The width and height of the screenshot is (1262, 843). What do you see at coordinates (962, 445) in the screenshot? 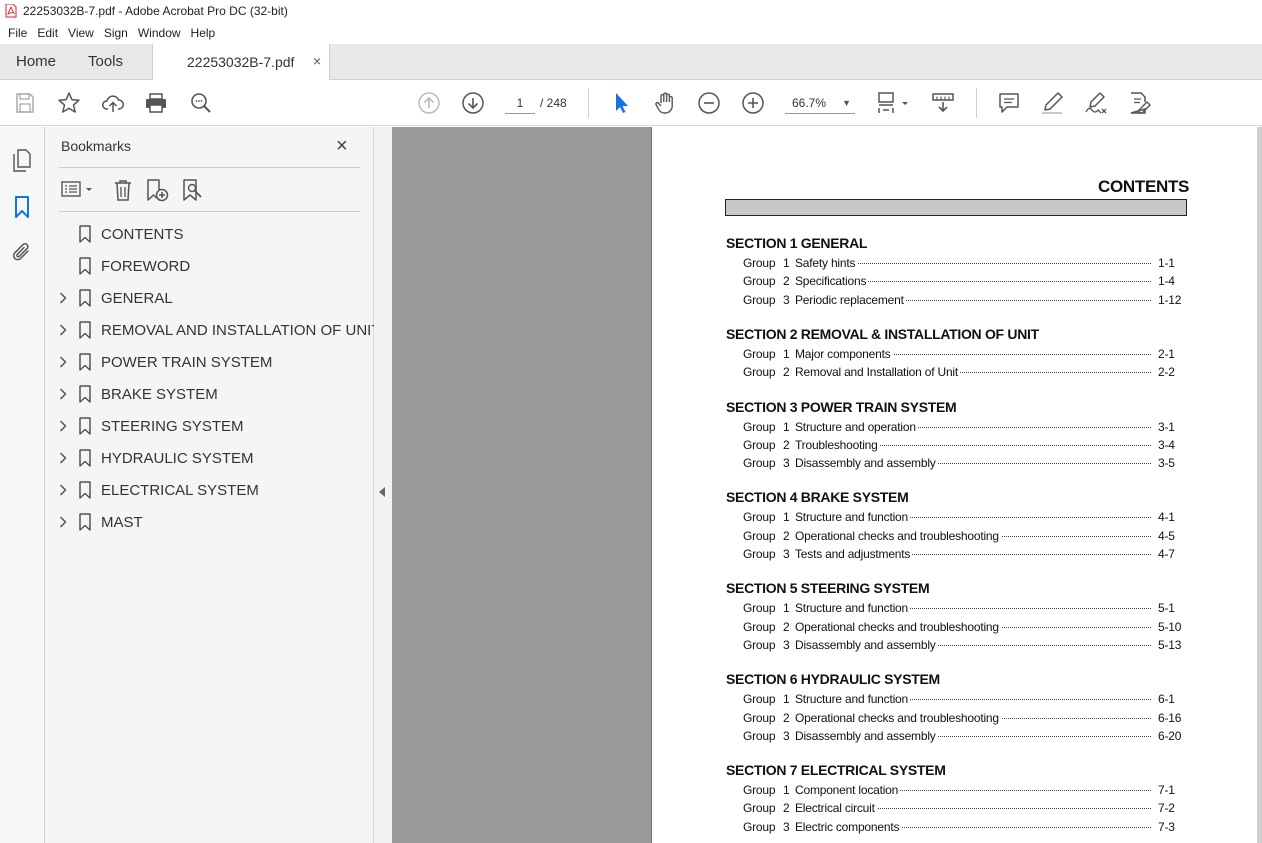
I see `toc-entry: Group 2 Troubleshooting 3-4` at bounding box center [962, 445].